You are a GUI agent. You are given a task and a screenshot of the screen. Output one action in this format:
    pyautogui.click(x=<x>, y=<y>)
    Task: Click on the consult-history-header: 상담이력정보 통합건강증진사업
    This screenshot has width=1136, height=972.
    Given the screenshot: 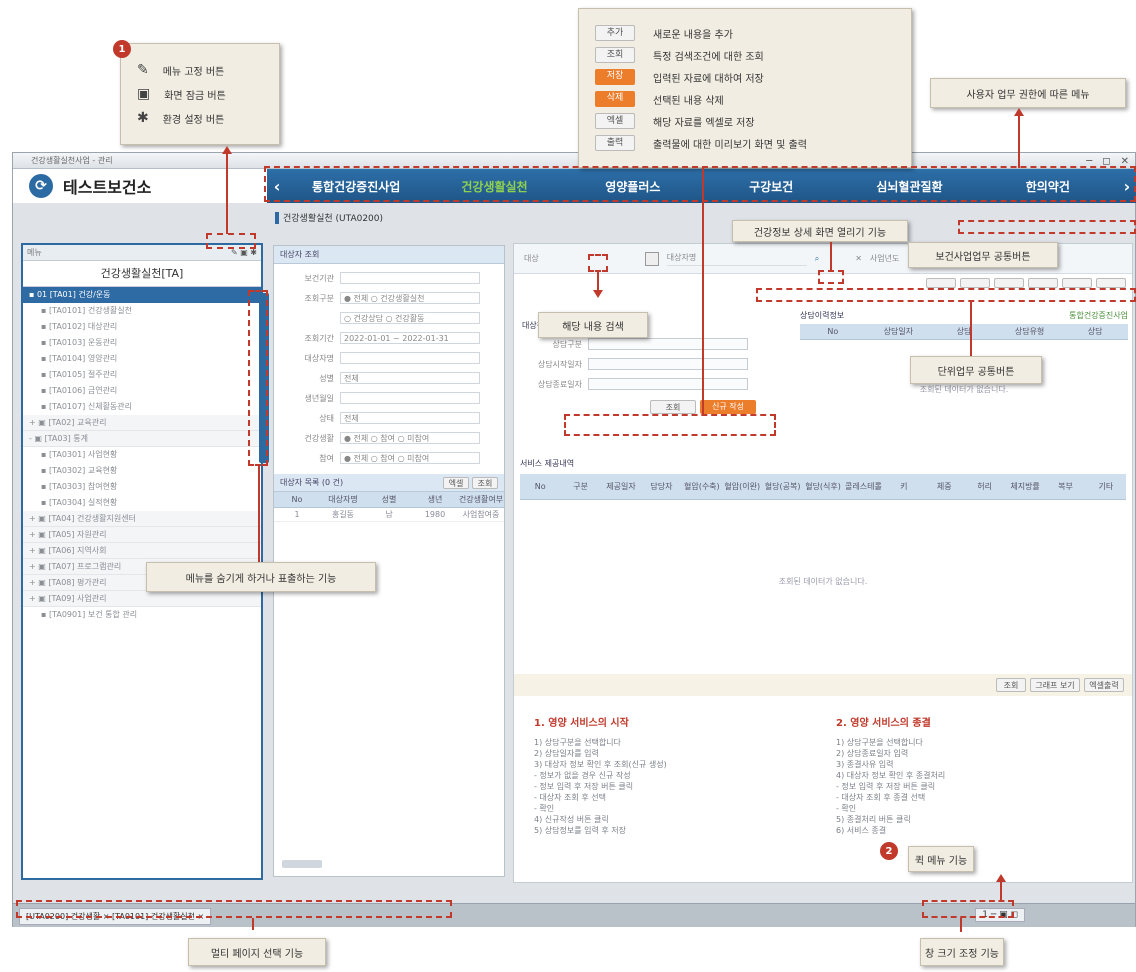 What is the action you would take?
    pyautogui.click(x=964, y=317)
    